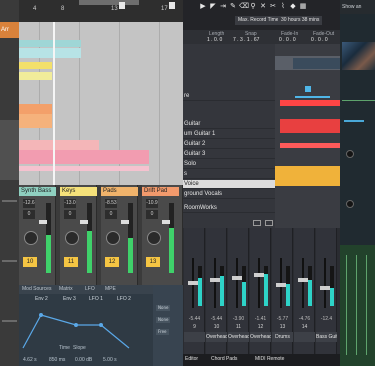  Describe the element at coordinates (229, 124) in the screenshot. I see `track-header: Guitar` at that location.